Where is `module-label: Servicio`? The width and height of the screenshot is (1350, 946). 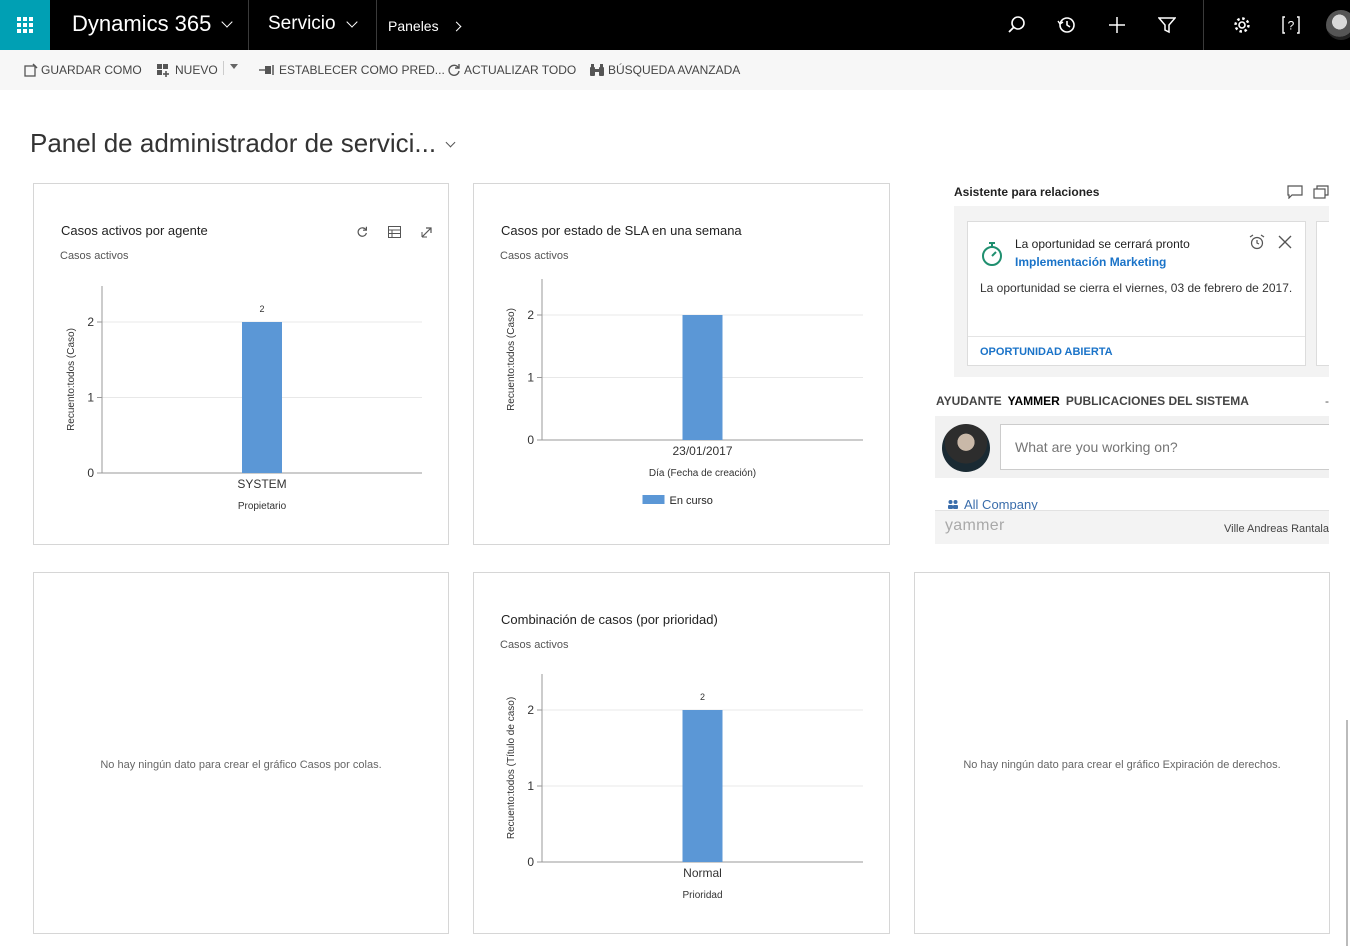
module-label: Servicio is located at coordinates (302, 23).